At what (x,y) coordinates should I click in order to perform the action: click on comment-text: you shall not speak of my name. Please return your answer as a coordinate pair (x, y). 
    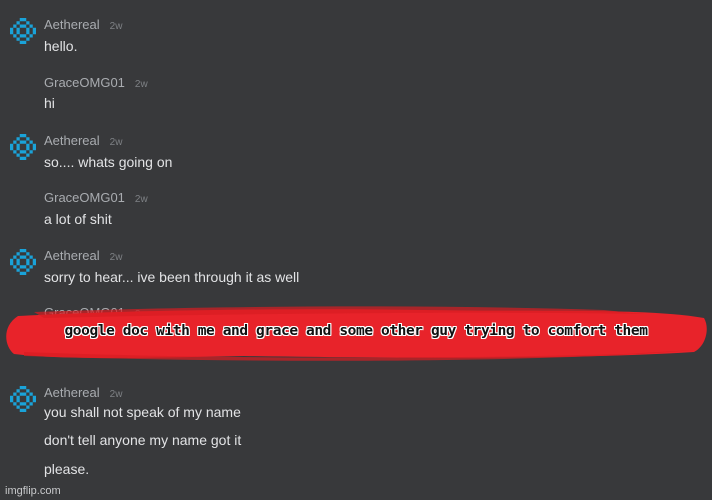
    Looking at the image, I should click on (142, 412).